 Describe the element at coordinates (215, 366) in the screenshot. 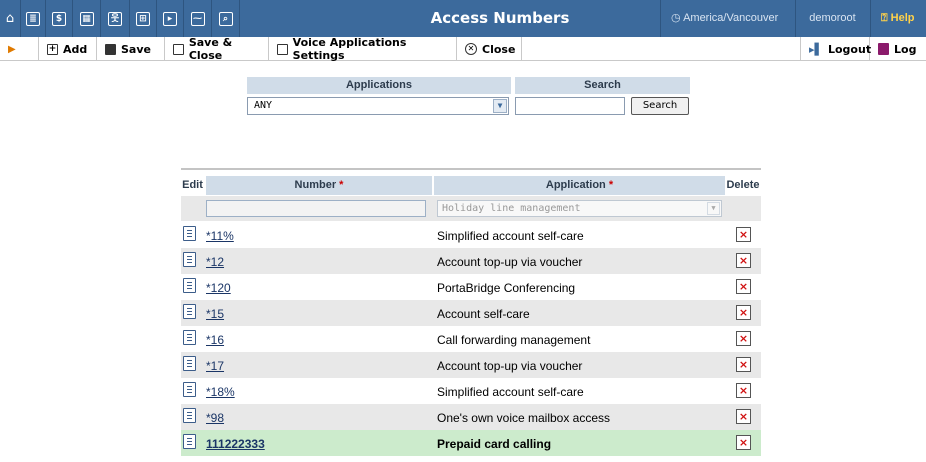

I see `access-number-link: *17` at that location.